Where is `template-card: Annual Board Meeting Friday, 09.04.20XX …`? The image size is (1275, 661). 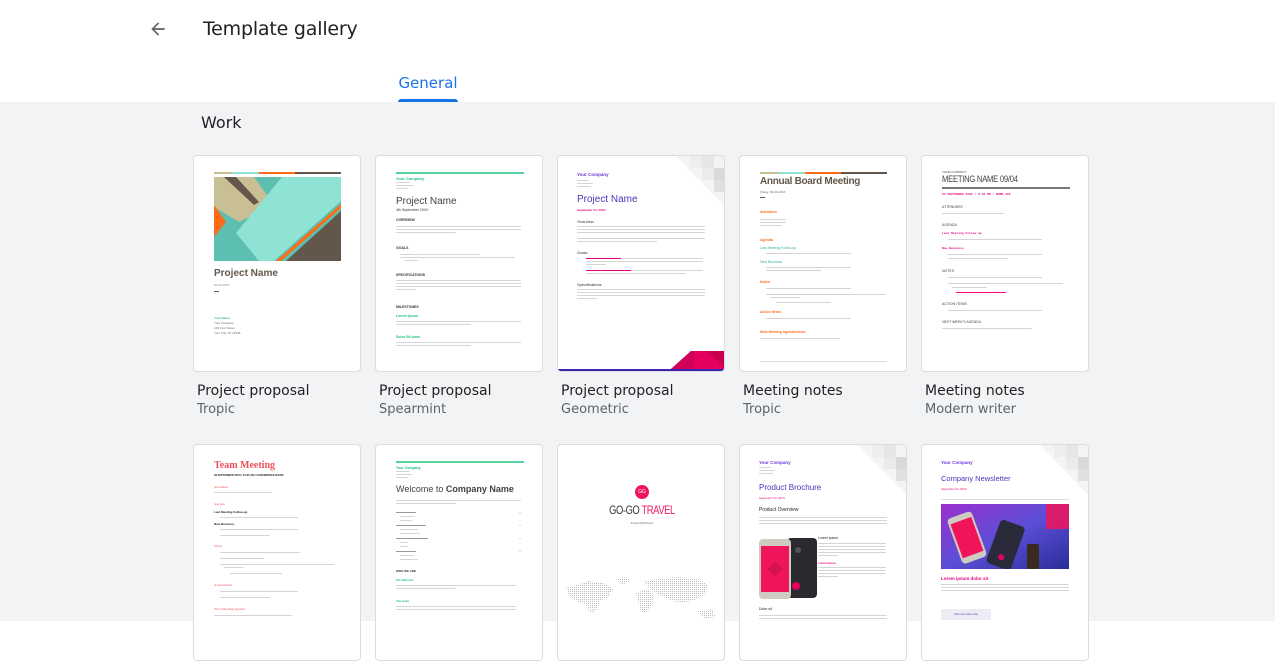 template-card: Annual Board Meeting Friday, 09.04.20XX … is located at coordinates (823, 286).